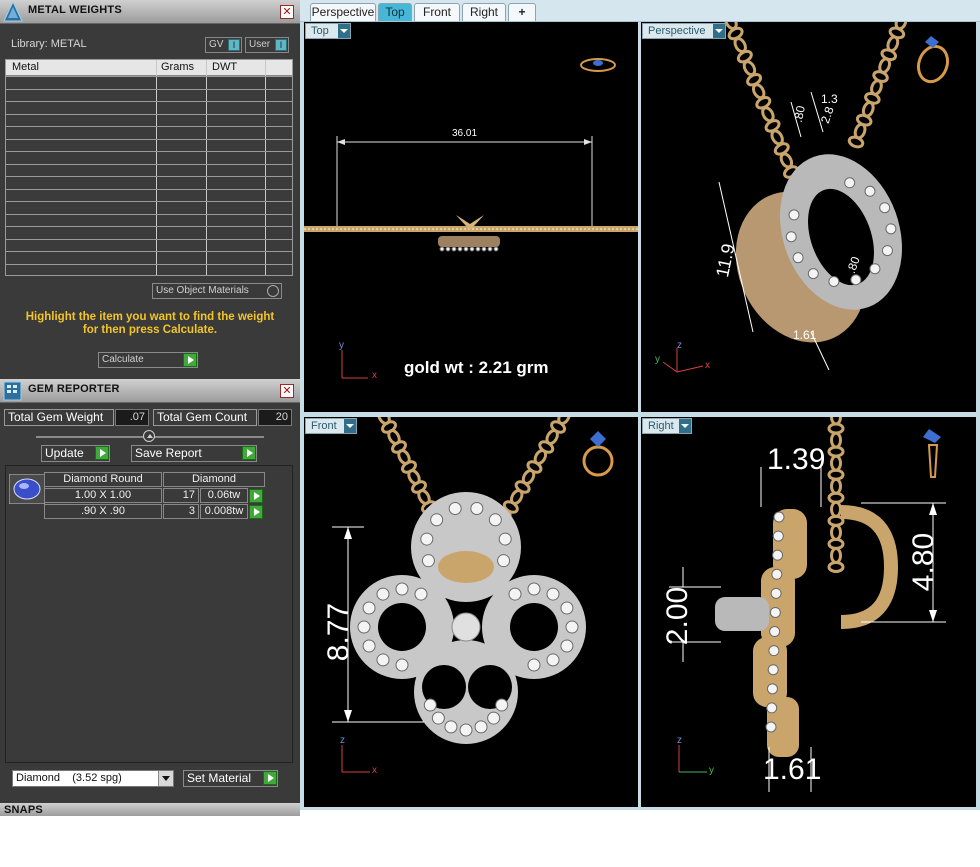  I want to click on gem-size: .90 X .90, so click(103, 511).